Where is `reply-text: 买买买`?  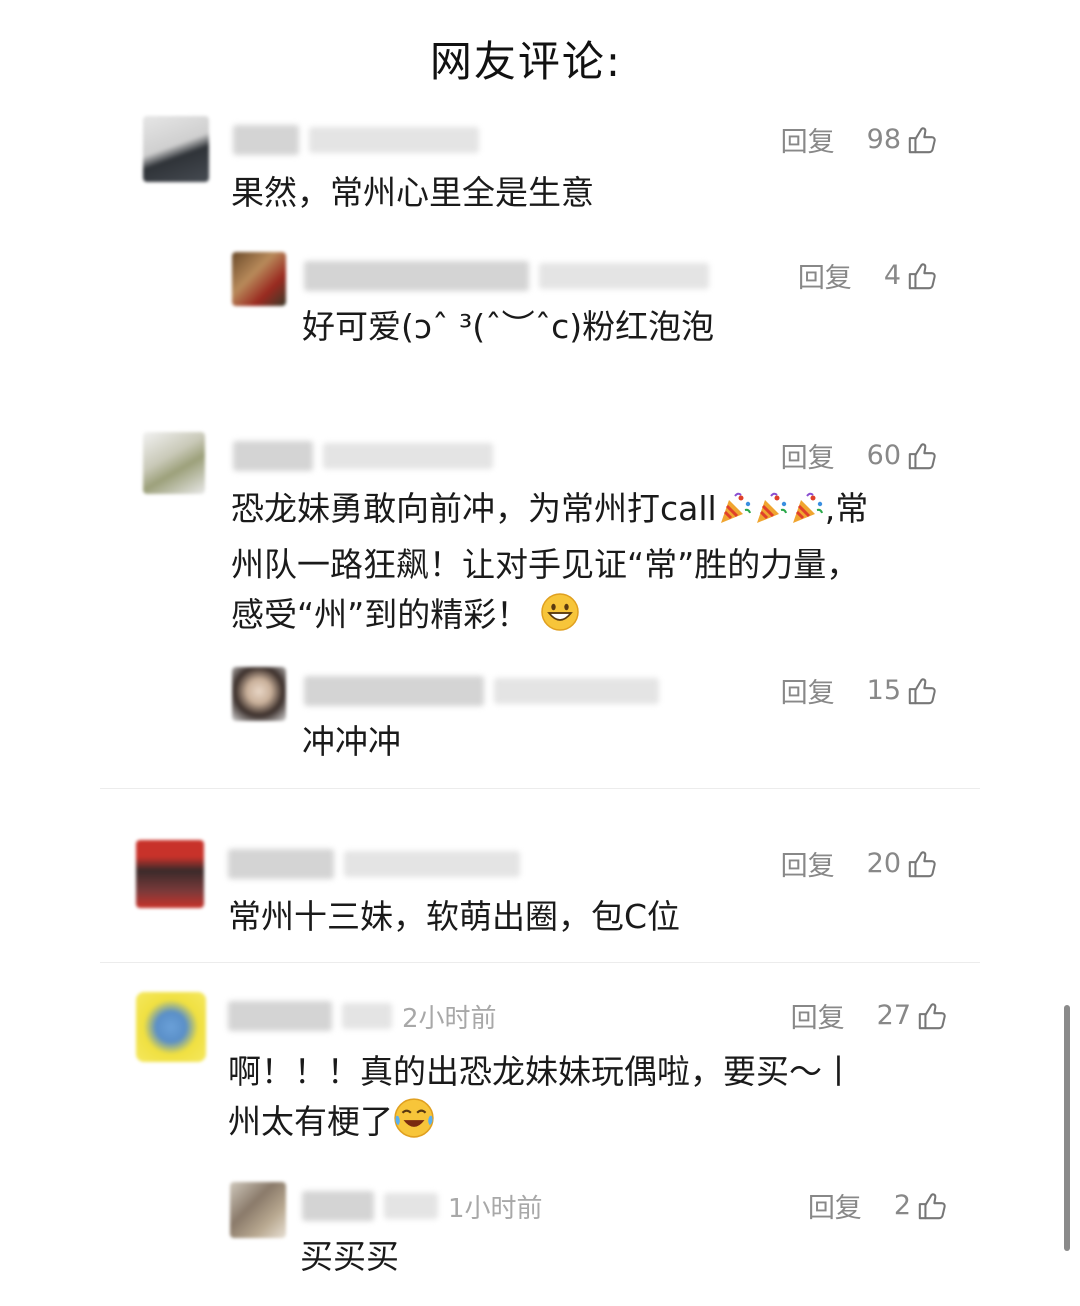 reply-text: 买买买 is located at coordinates (349, 1256).